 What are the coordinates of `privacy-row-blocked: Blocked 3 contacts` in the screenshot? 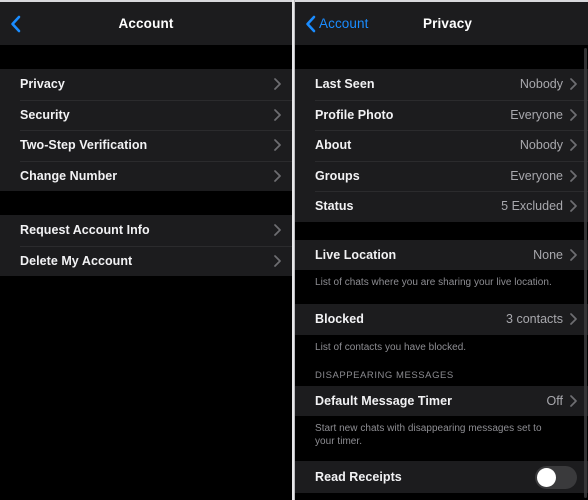 It's located at (441, 319).